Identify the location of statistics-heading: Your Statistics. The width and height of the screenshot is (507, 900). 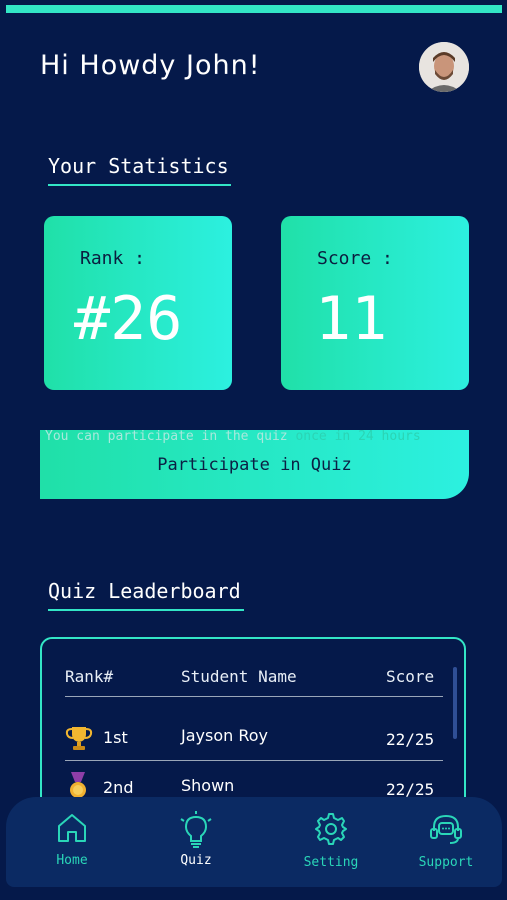
(139, 170).